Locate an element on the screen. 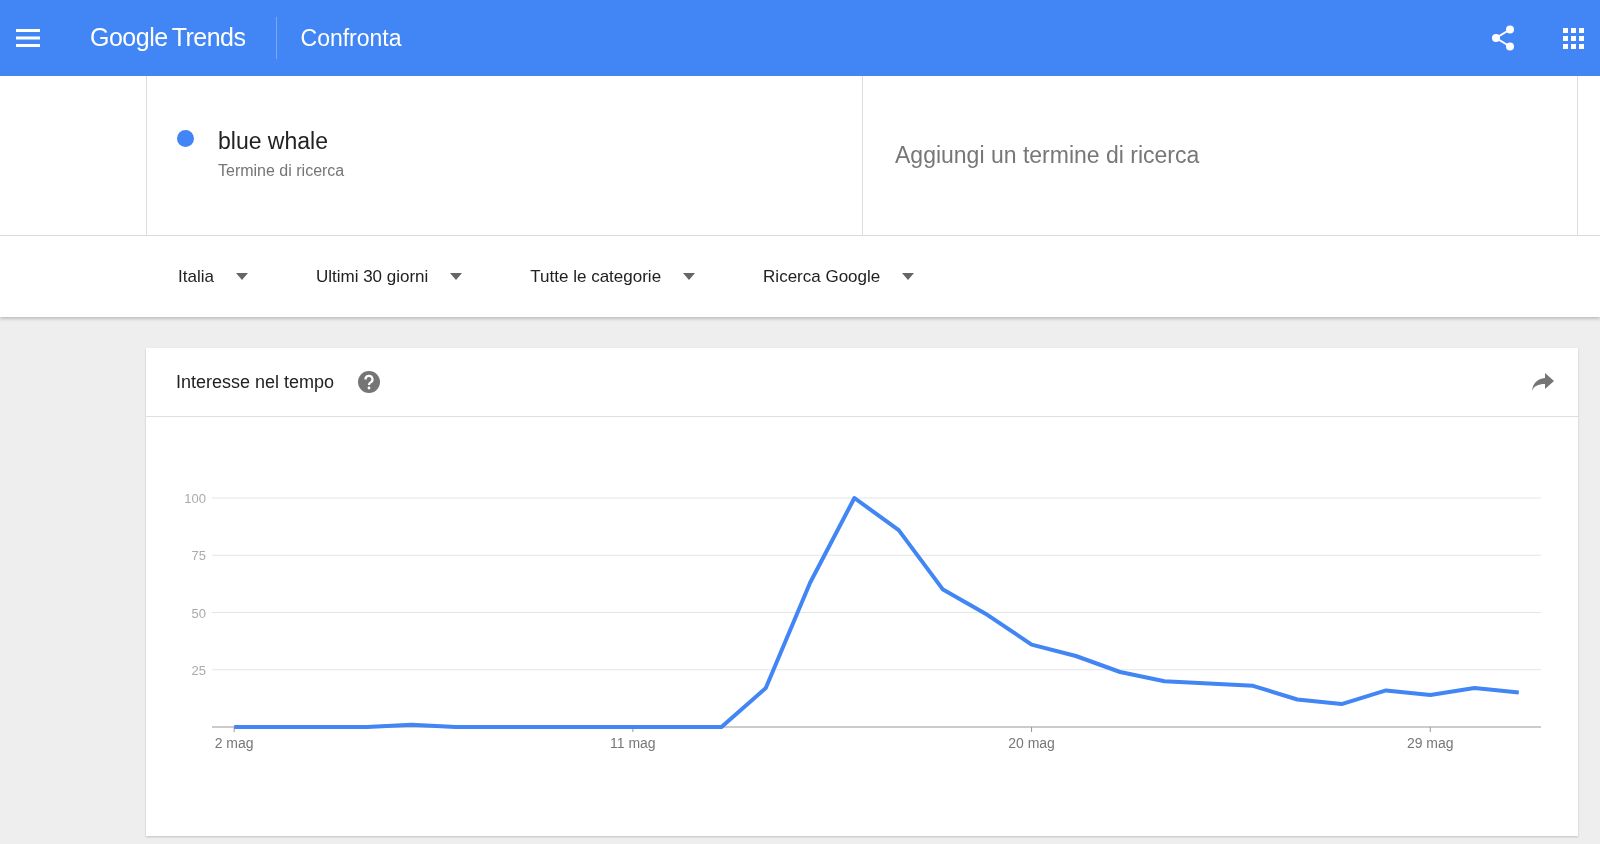  x-axis-label: 29 mag is located at coordinates (1430, 743).